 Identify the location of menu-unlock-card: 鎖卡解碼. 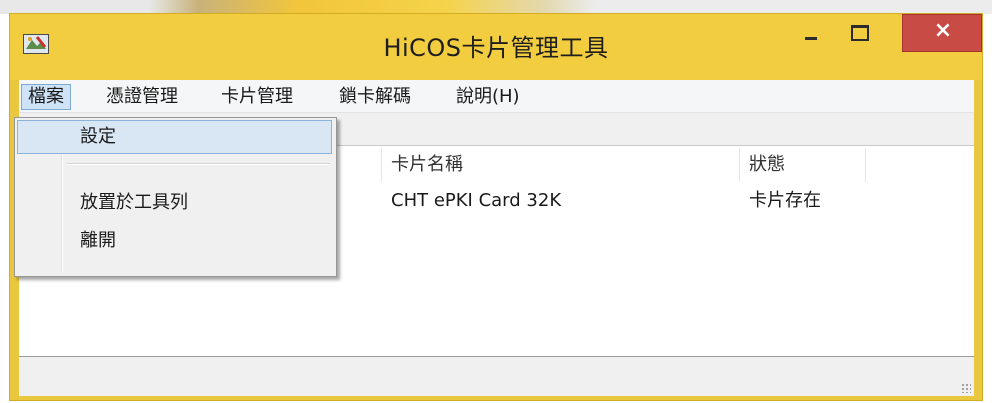
(375, 97).